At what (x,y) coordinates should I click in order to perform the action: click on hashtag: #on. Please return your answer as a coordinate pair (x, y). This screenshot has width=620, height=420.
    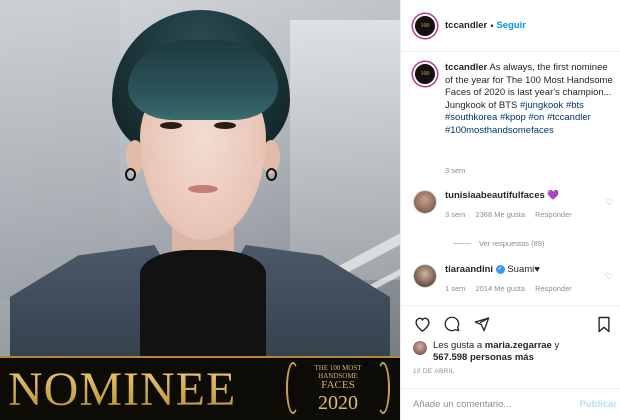
    Looking at the image, I should click on (536, 117).